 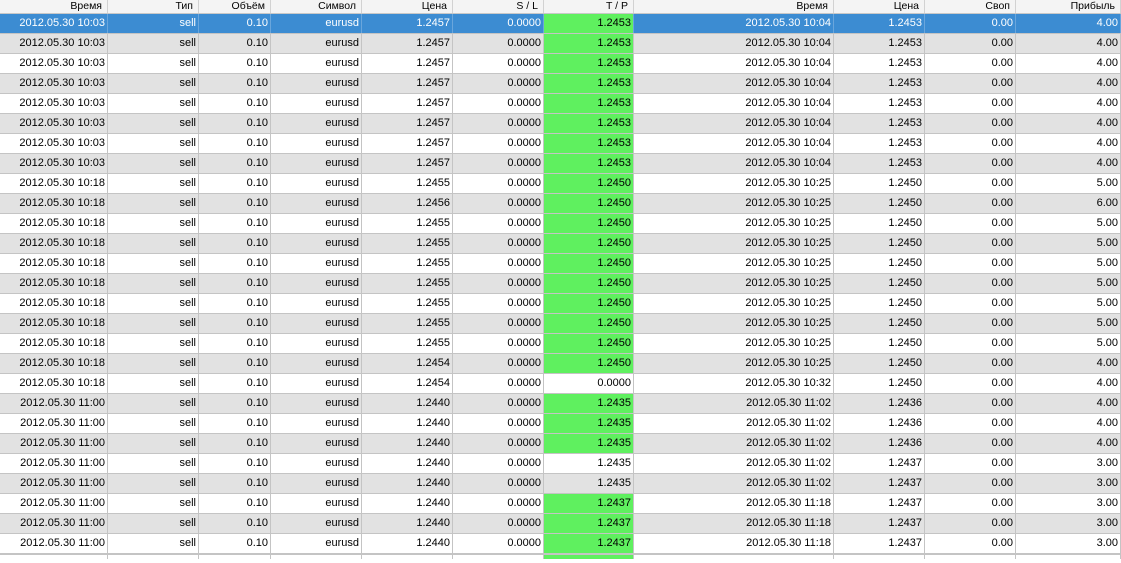 What do you see at coordinates (1068, 6) in the screenshot?
I see `column-header-profit: Прибыль` at bounding box center [1068, 6].